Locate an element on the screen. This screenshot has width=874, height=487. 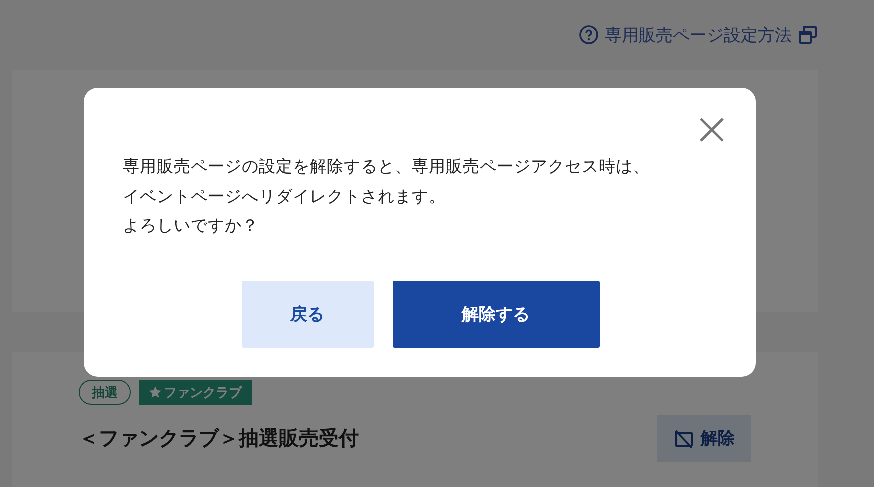
dialog-message-line: 専用販売ページの設定を解除すると、専用販売ページアクセス時は、 is located at coordinates (386, 167).